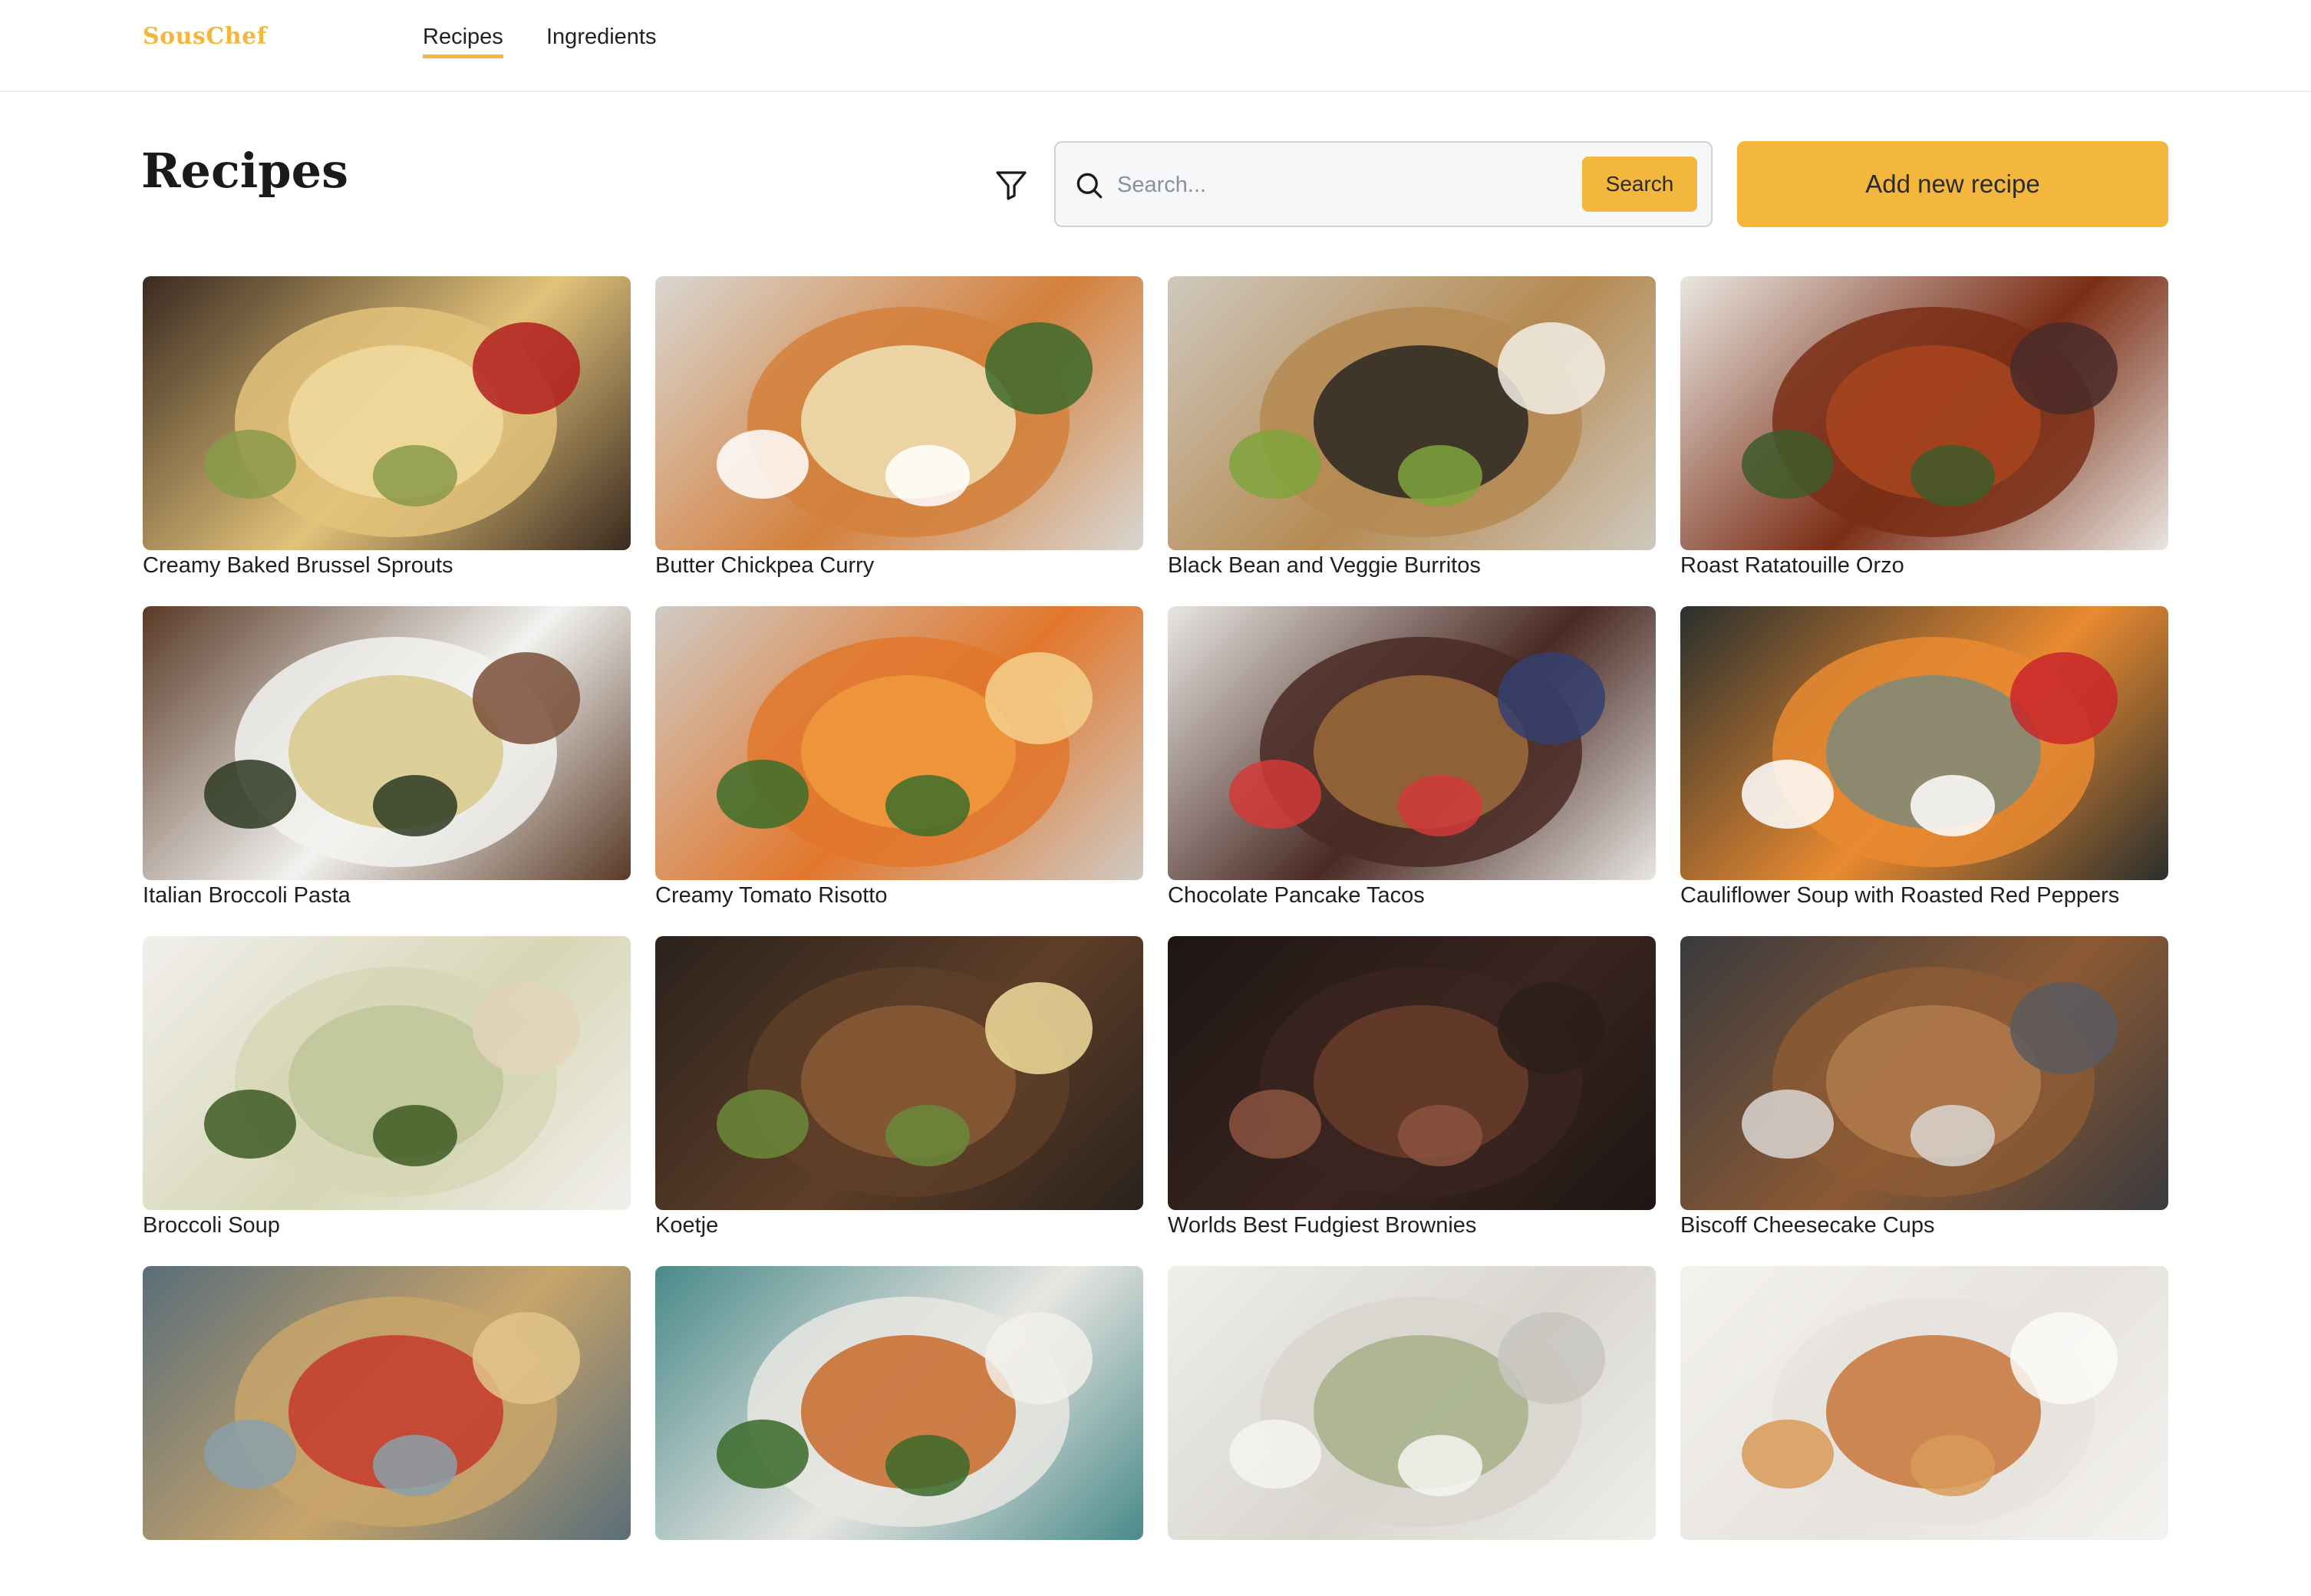  What do you see at coordinates (1924, 1225) in the screenshot?
I see `recipe-title: Biscoff Cheesecake Cups` at bounding box center [1924, 1225].